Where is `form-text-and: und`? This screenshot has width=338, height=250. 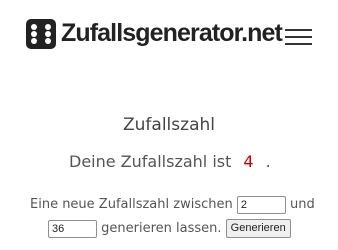 form-text-and: und is located at coordinates (302, 204).